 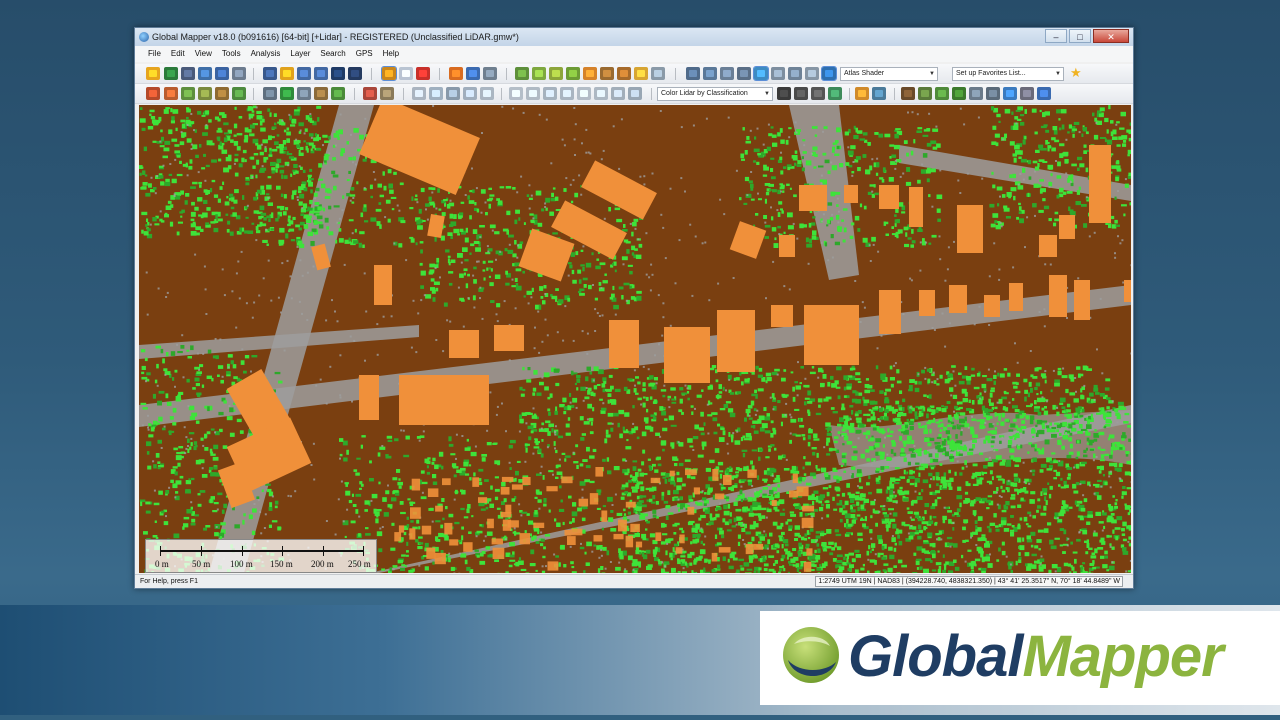 I want to click on lidar-grid-icon, so click(x=304, y=93).